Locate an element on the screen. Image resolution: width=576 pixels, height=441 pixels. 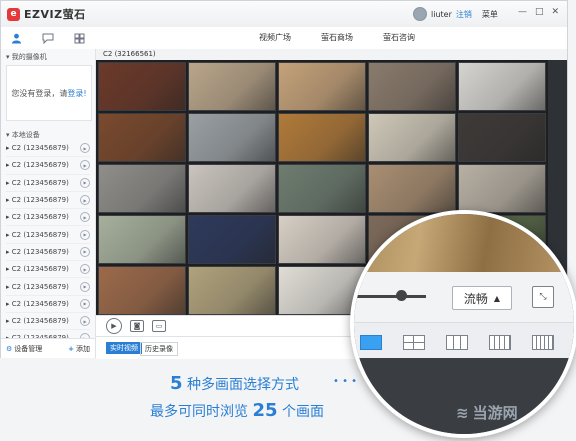
layout-1-button is located at coordinates (371, 342).